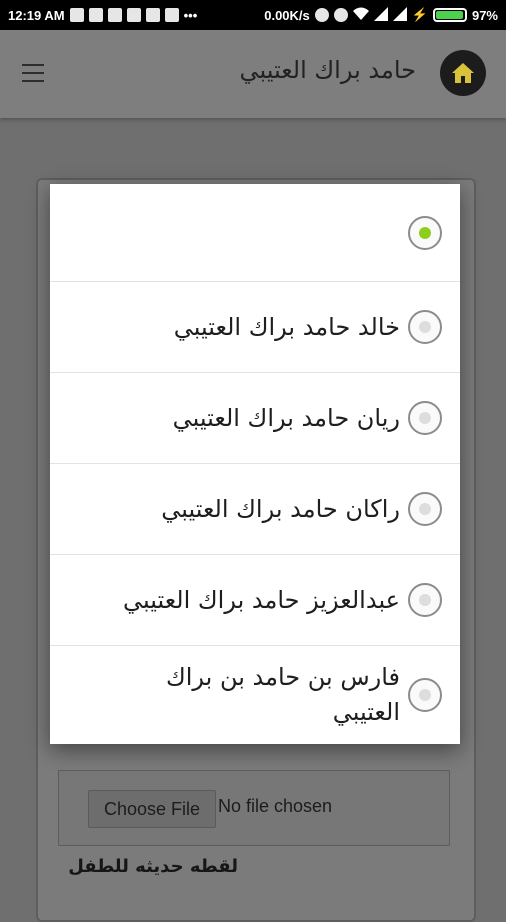  I want to click on notification-icon, so click(95, 15).